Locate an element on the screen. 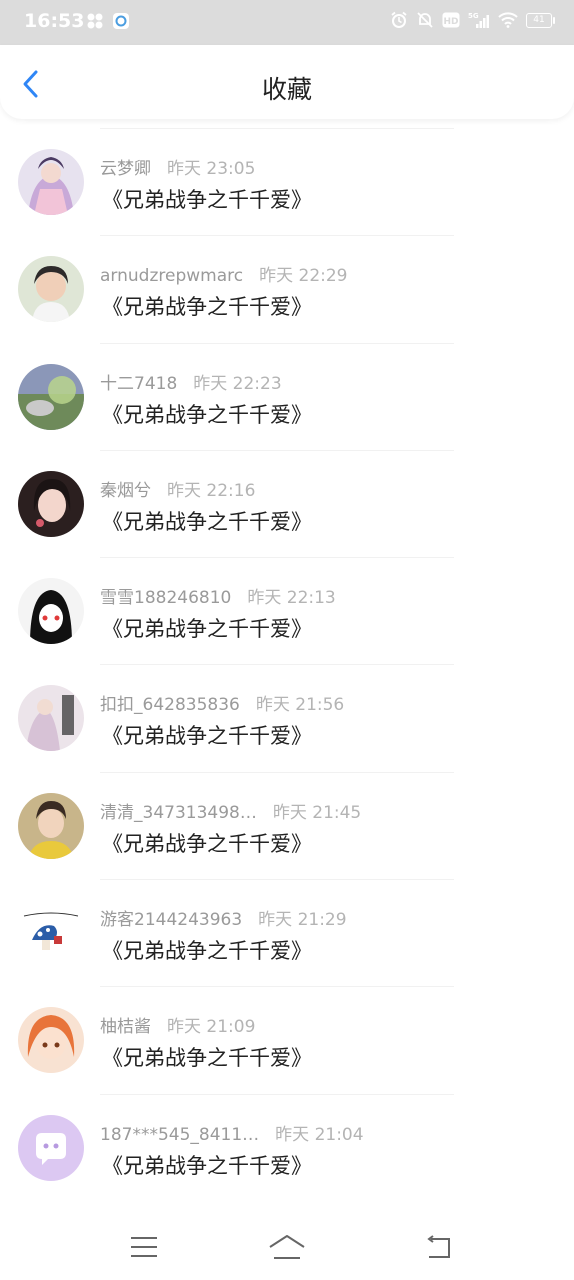 The width and height of the screenshot is (574, 1280). timestamp: 昨天 21:04 is located at coordinates (319, 1134).